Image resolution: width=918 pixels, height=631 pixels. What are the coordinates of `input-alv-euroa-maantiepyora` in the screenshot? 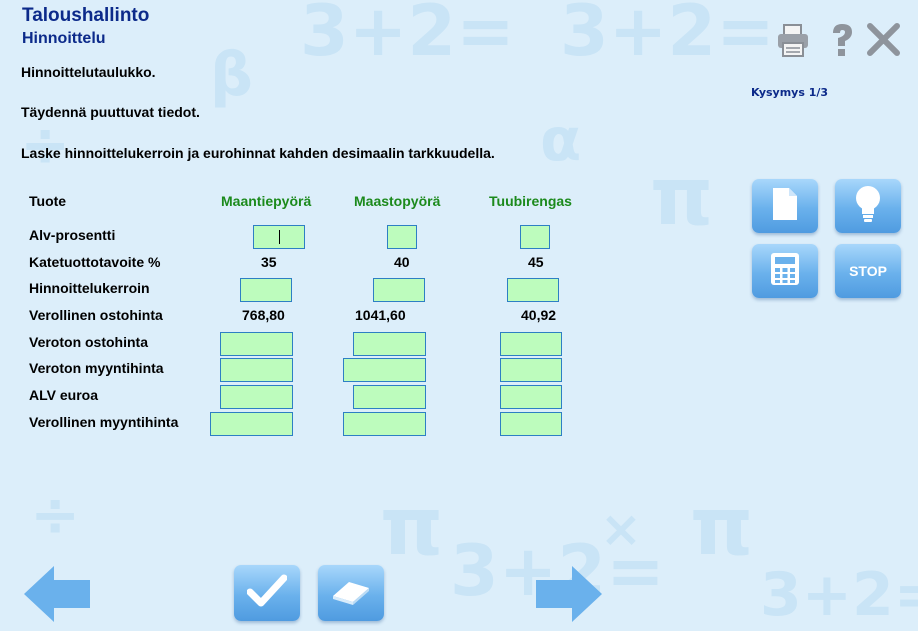 It's located at (256, 397).